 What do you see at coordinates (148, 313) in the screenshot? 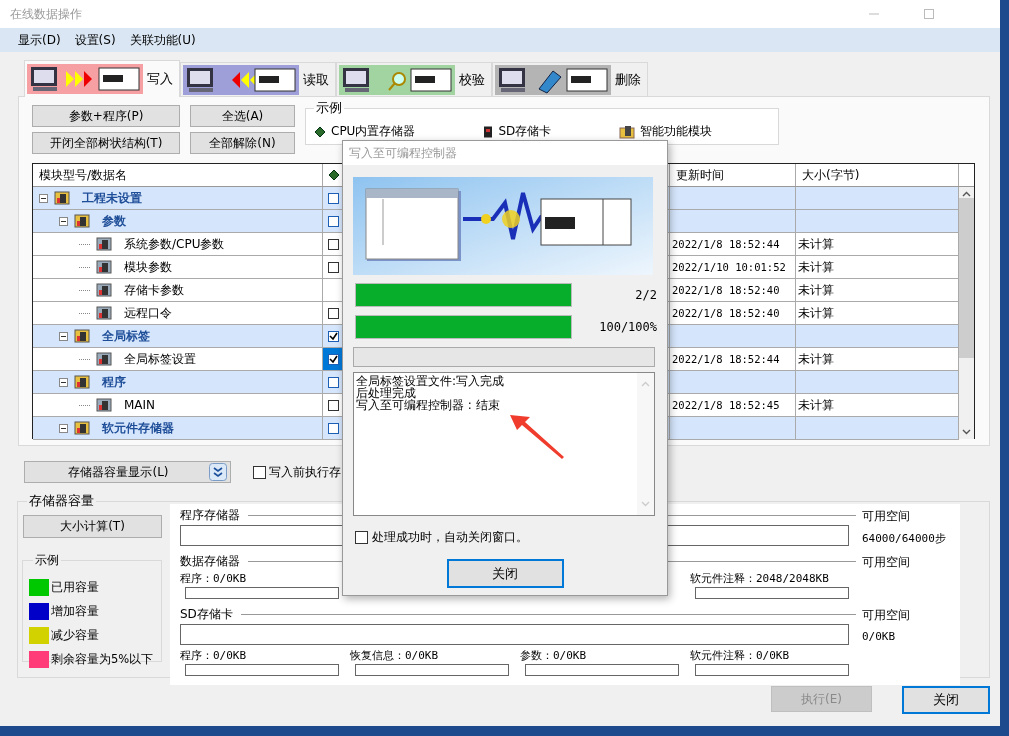
I see `row-label: 远程口令` at bounding box center [148, 313].